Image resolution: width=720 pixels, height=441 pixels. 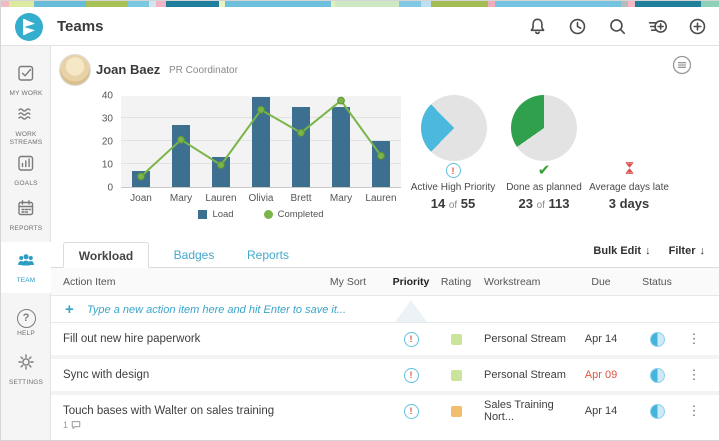 I want to click on x-tick: Olivia, so click(x=261, y=198).